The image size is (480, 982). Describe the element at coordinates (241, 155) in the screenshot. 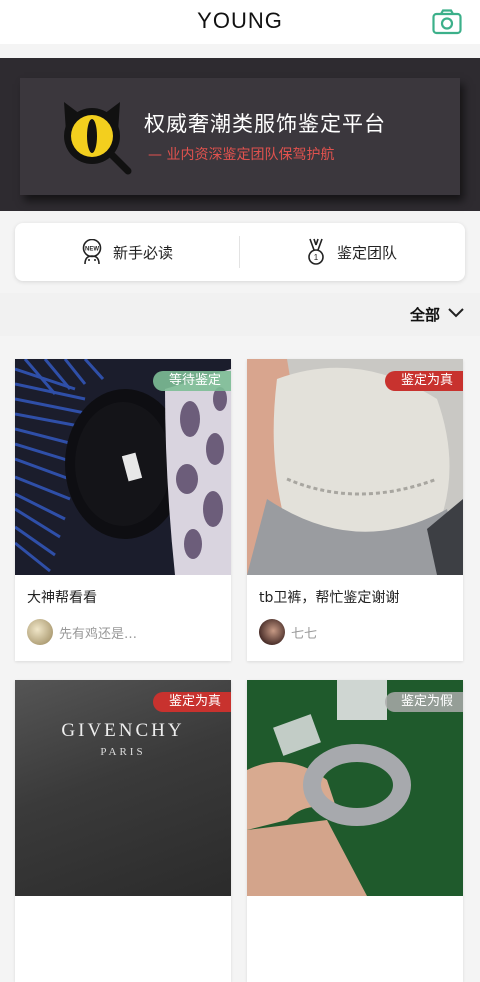

I see `banner-subtitle: — 业内资深鉴定团队保驾护航` at that location.